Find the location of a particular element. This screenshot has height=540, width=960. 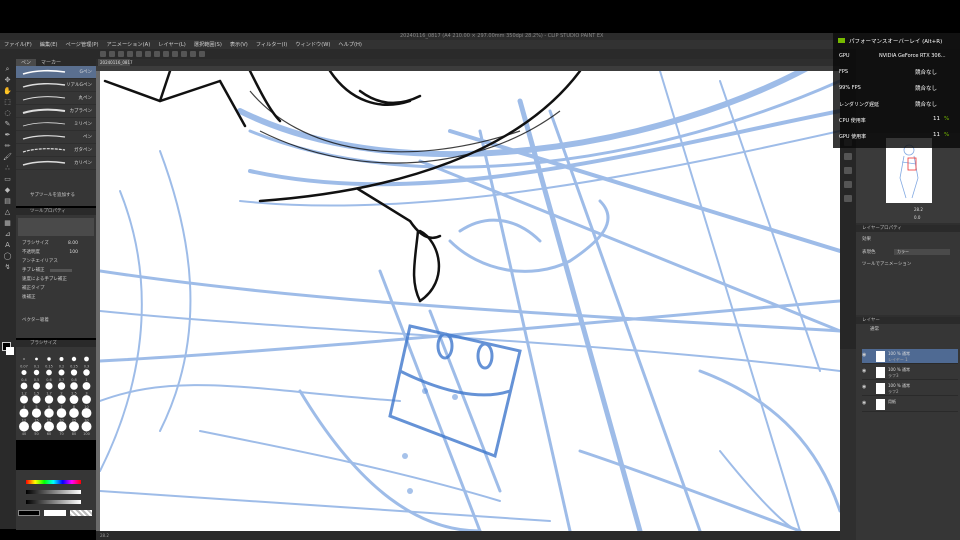

pencil-tool-icon: ✏ is located at coordinates (7, 146).